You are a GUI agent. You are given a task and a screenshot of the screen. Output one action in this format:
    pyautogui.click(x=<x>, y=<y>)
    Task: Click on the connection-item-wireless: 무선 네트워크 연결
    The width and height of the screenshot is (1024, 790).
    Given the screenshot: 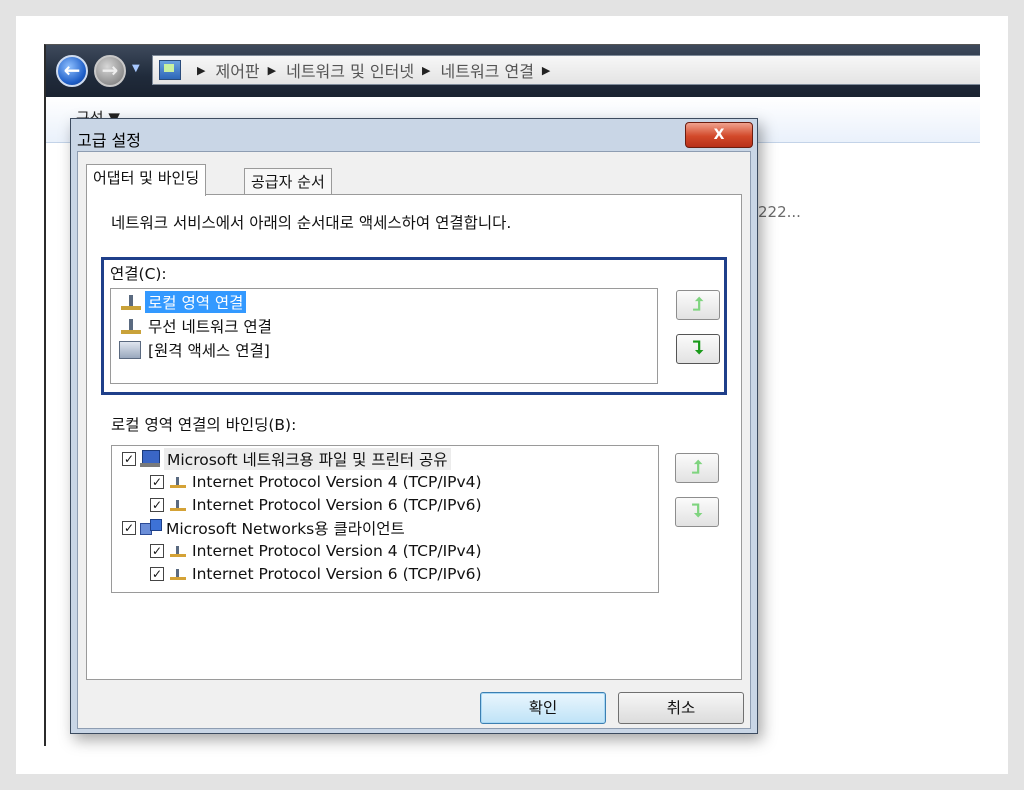 What is the action you would take?
    pyautogui.click(x=197, y=326)
    